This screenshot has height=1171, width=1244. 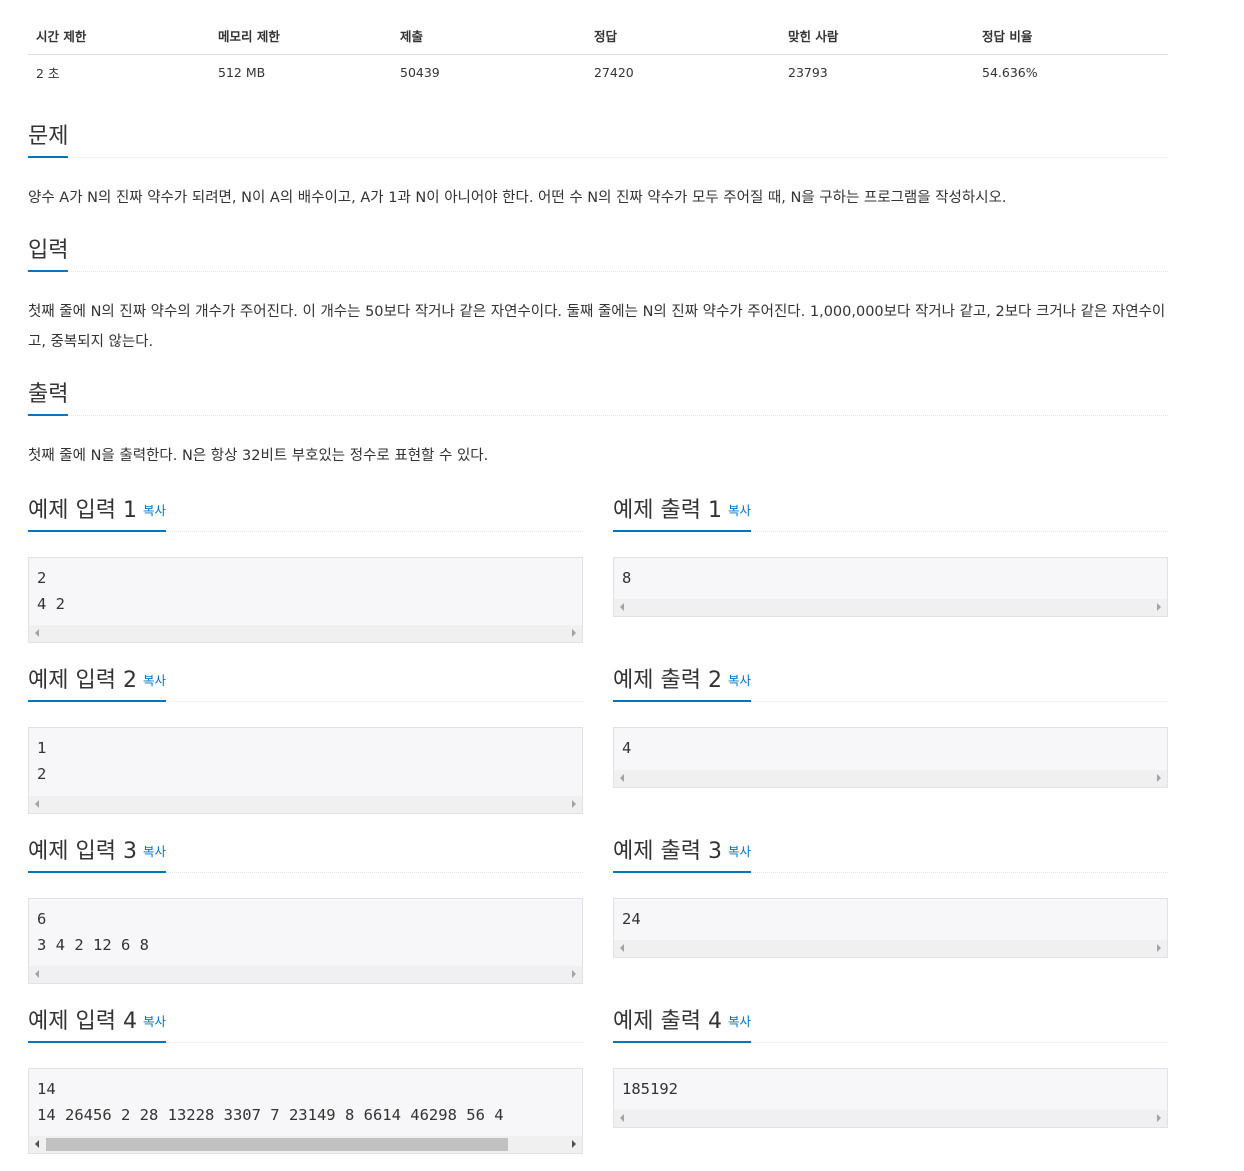 What do you see at coordinates (890, 757) in the screenshot?
I see `sample-output-2-box: 4` at bounding box center [890, 757].